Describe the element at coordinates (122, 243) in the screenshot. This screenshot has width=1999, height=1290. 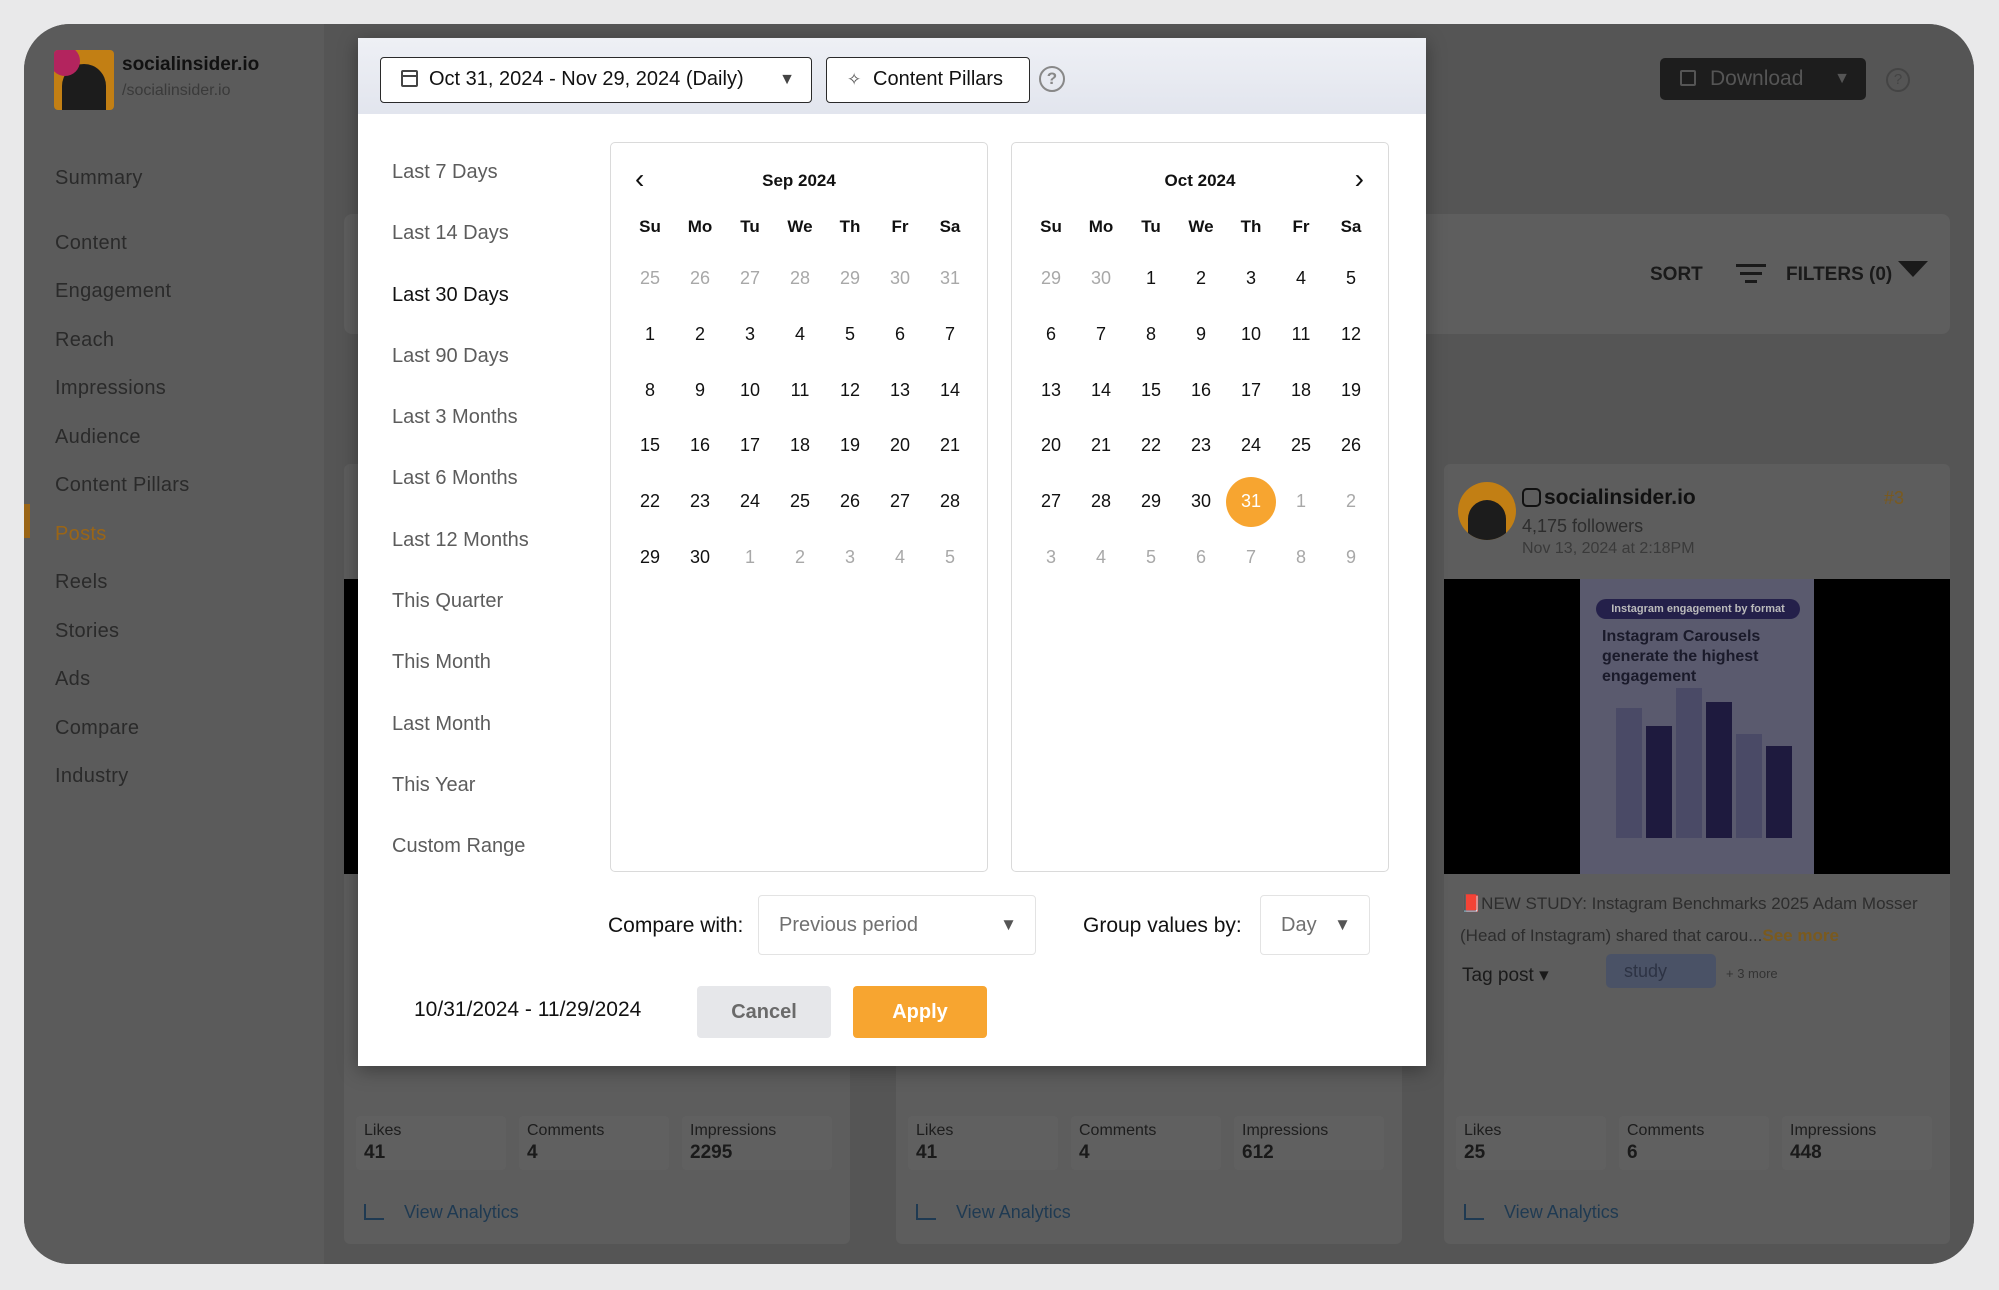
I see `sidebar-item-content: Content` at that location.